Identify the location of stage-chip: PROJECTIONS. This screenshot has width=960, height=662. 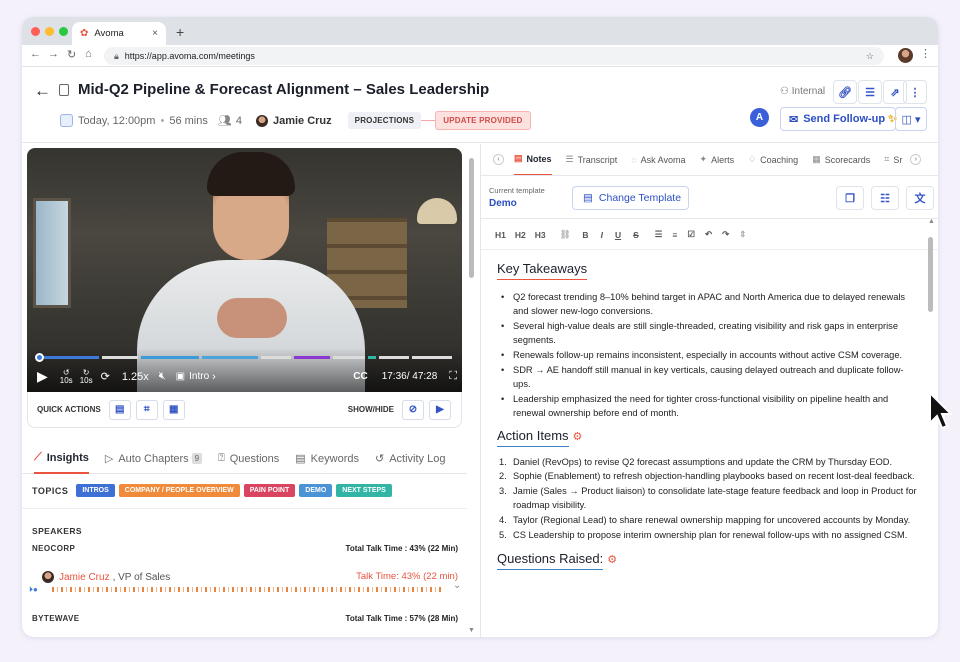
(384, 120).